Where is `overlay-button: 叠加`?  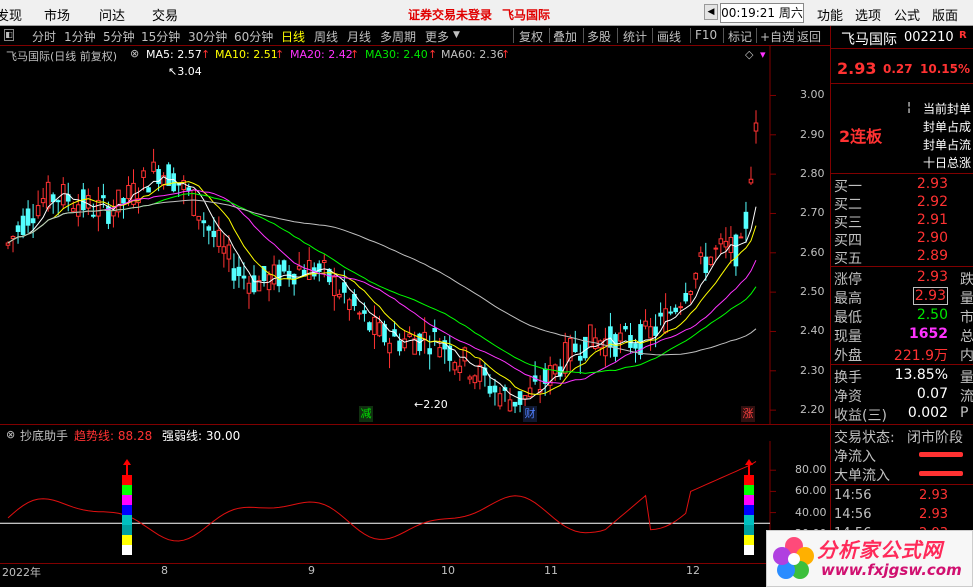
overlay-button: 叠加 is located at coordinates (565, 36).